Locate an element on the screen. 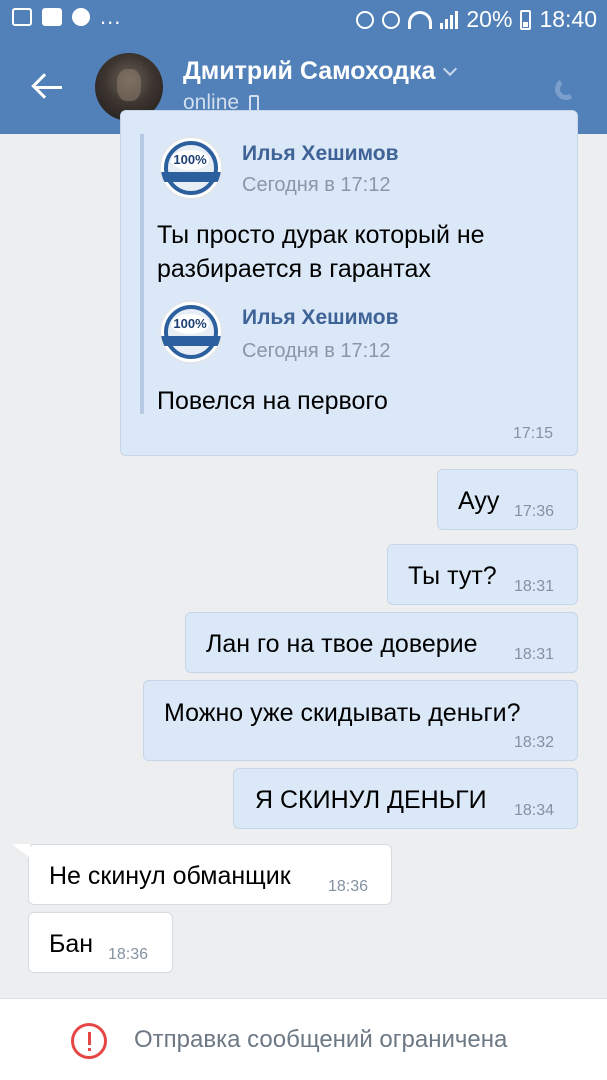  message-time: 17:36 is located at coordinates (534, 511).